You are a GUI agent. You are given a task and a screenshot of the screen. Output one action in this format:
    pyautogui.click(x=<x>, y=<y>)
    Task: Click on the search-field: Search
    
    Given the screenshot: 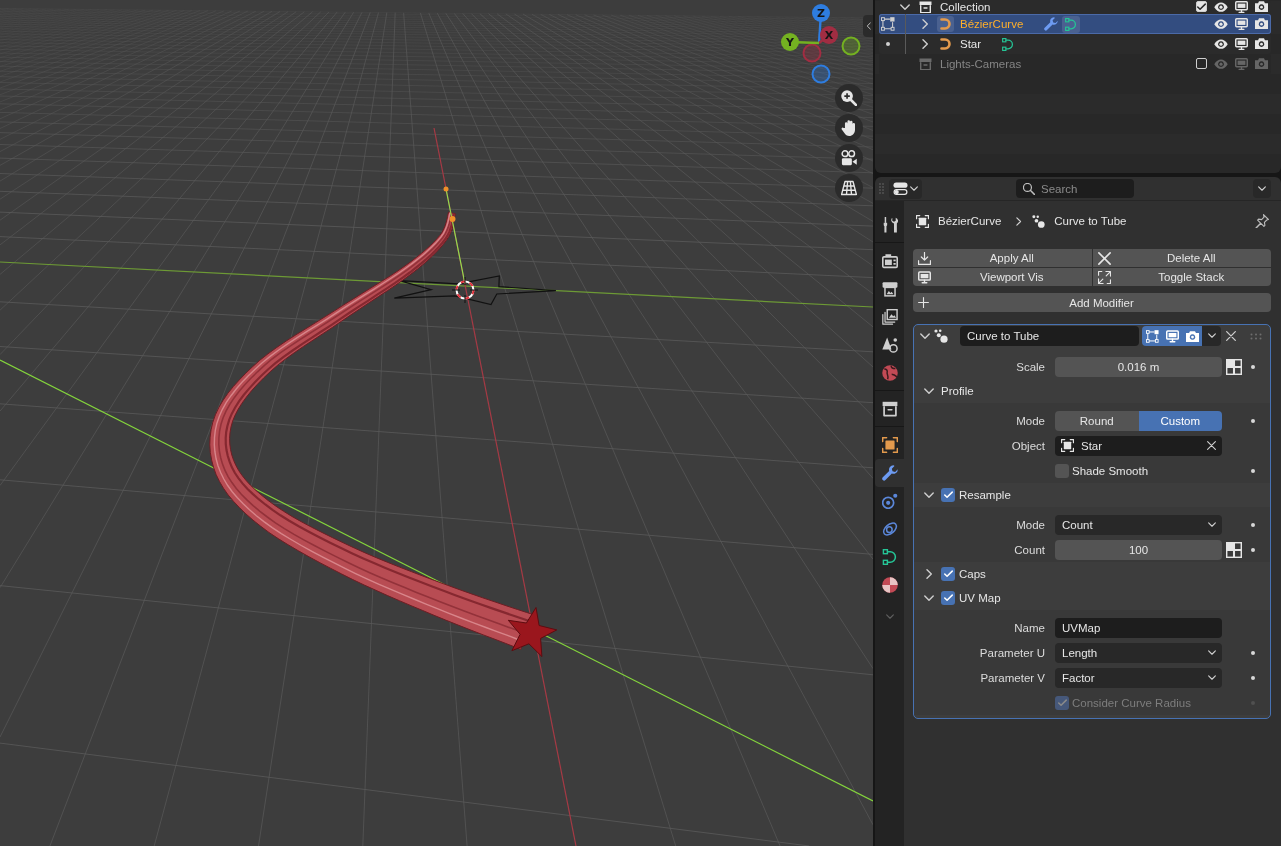 What is the action you would take?
    pyautogui.click(x=1075, y=188)
    